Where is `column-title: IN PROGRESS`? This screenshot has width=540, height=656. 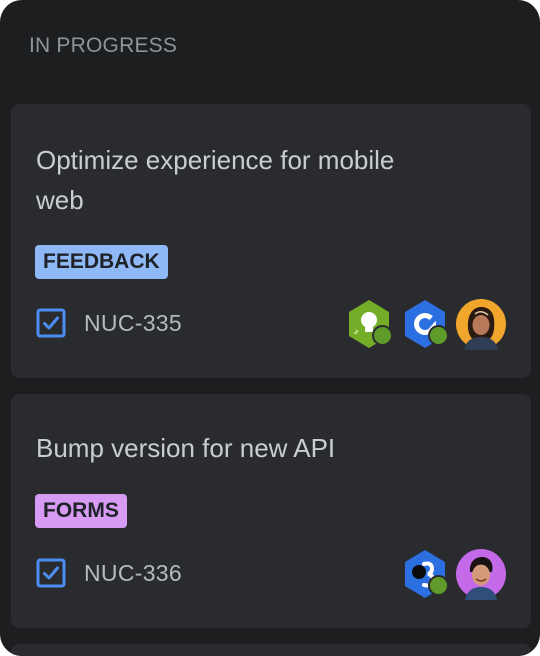
column-title: IN PROGRESS is located at coordinates (103, 45).